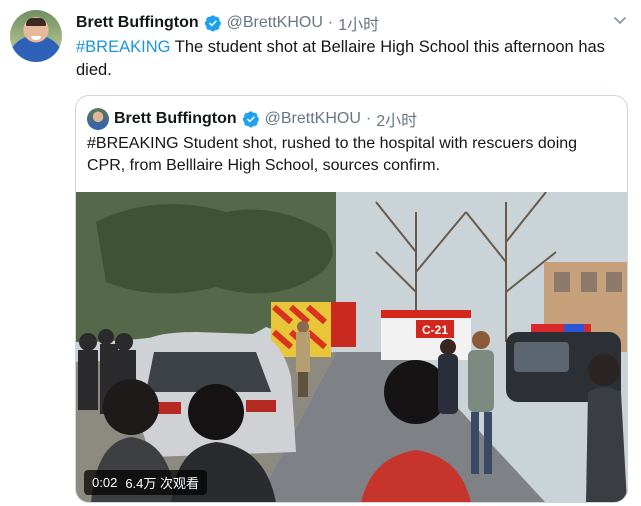  Describe the element at coordinates (123, 47) in the screenshot. I see `hashtag-link: #BREAKING` at that location.